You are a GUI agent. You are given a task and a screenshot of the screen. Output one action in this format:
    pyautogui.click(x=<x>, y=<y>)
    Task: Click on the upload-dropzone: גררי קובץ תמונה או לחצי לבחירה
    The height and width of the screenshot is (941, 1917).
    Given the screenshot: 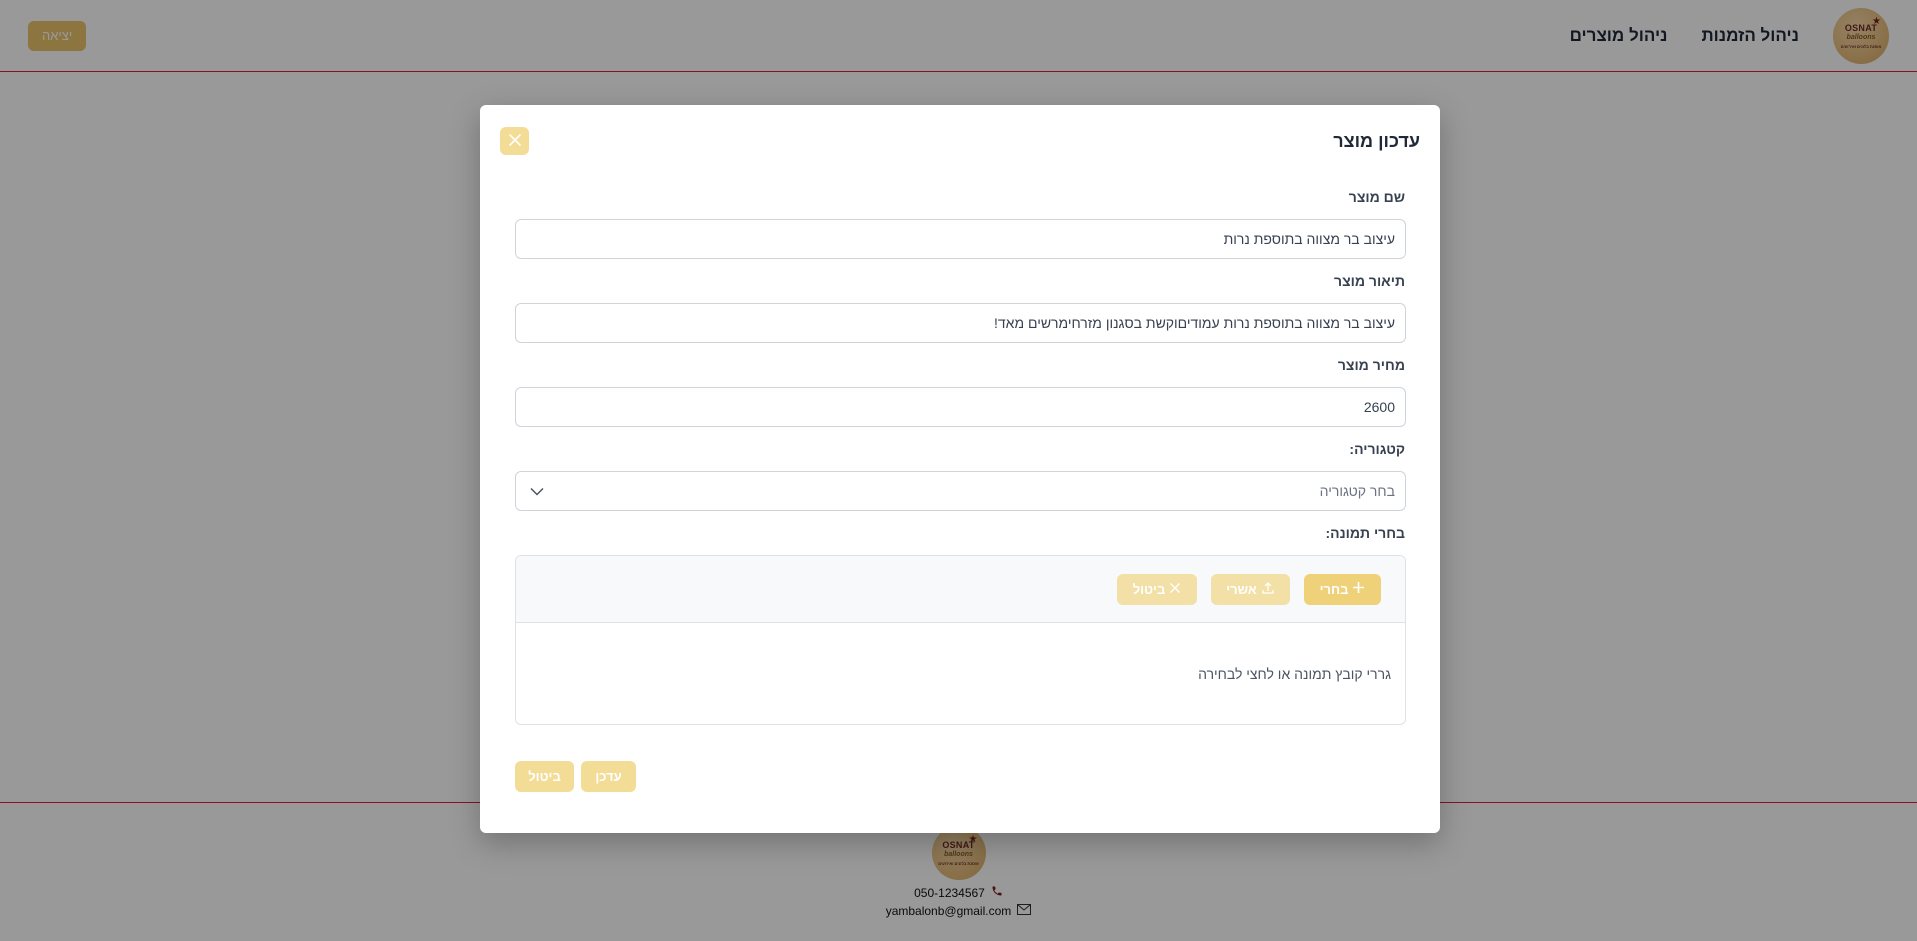 What is the action you would take?
    pyautogui.click(x=960, y=673)
    